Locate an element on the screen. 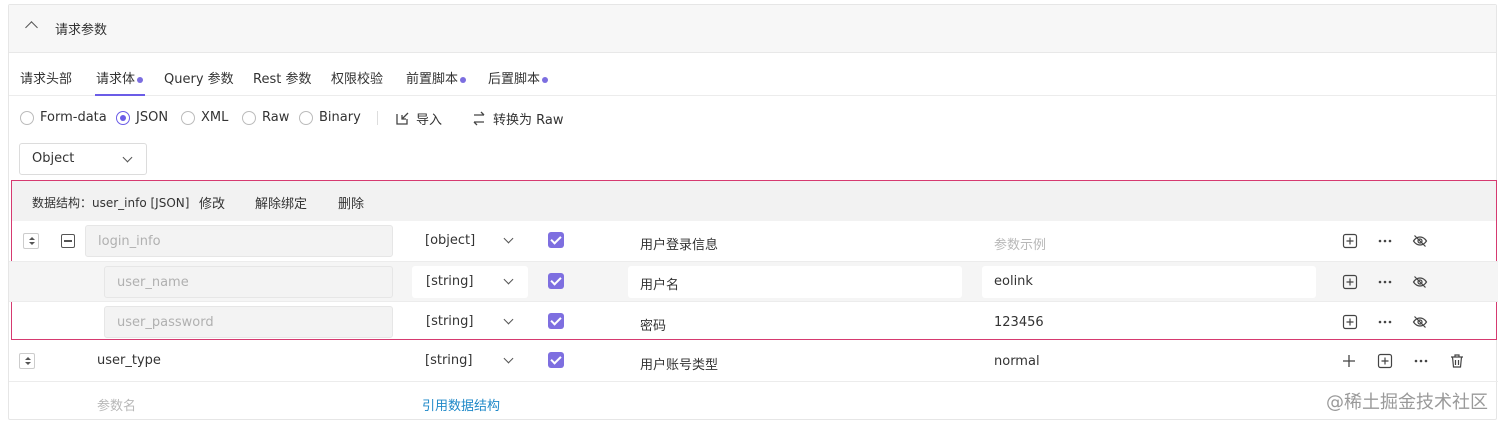 This screenshot has width=1503, height=425. radio-xml: XML is located at coordinates (204, 117).